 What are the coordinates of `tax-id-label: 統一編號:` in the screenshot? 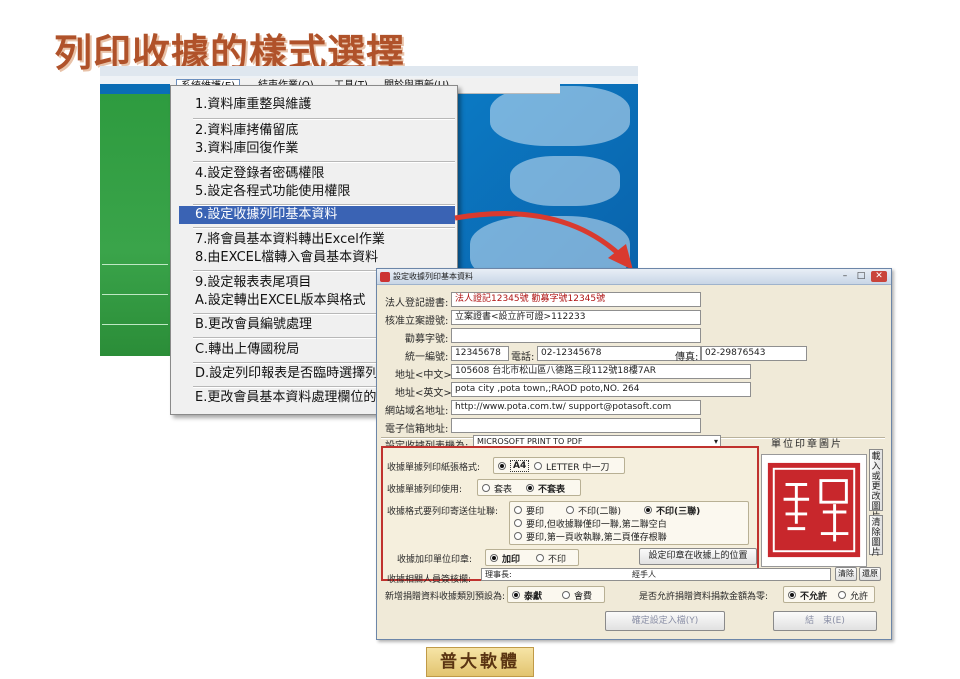 It's located at (427, 357).